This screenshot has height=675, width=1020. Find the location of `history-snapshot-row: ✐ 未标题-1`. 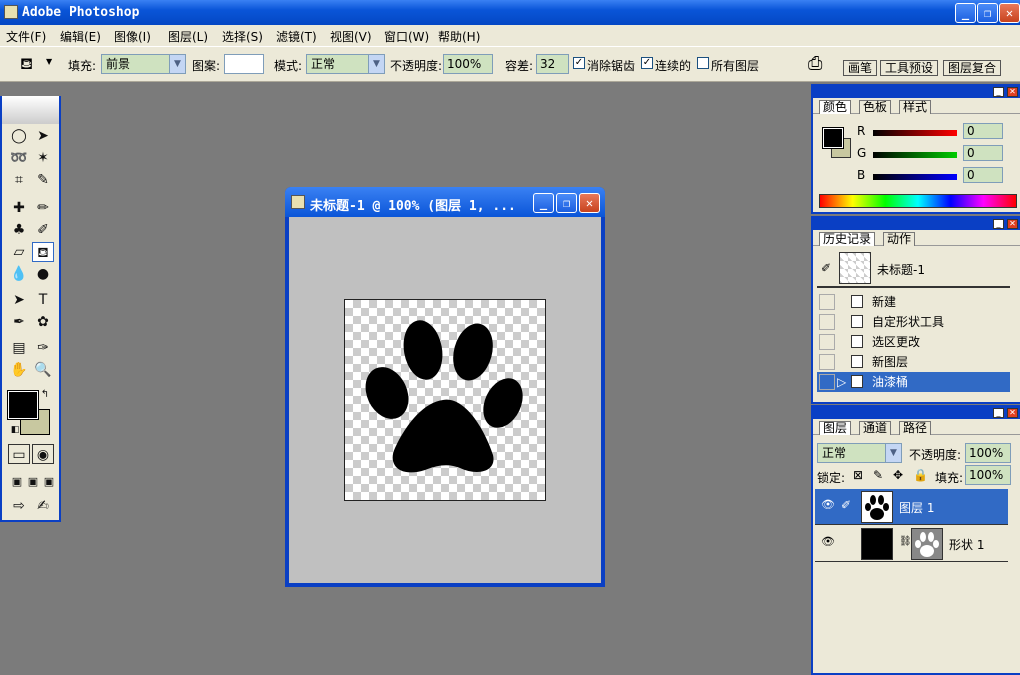

history-snapshot-row: ✐ 未标题-1 is located at coordinates (913, 269).